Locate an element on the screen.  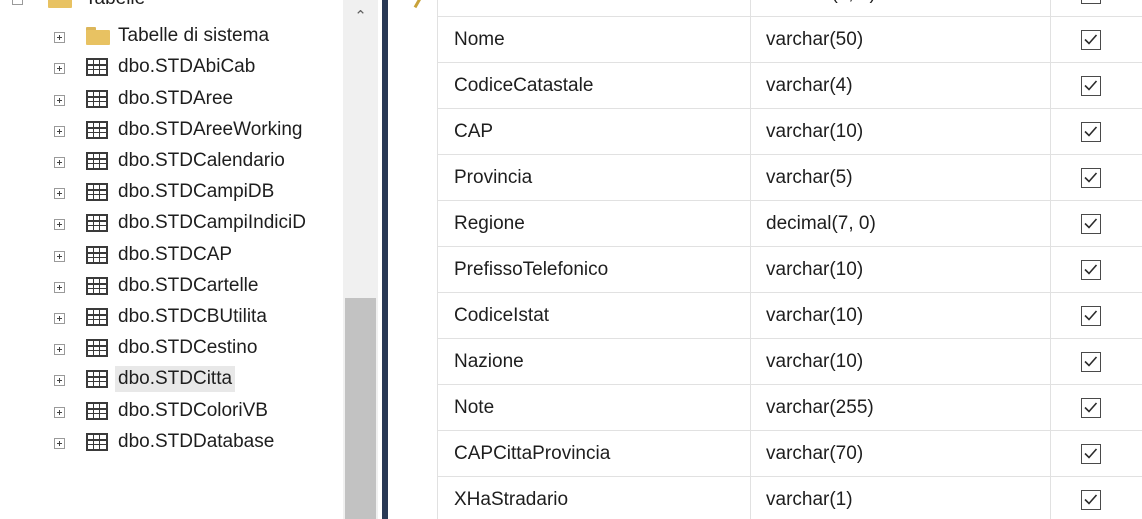
scroll-up-button: ⌃ is located at coordinates (360, 15).